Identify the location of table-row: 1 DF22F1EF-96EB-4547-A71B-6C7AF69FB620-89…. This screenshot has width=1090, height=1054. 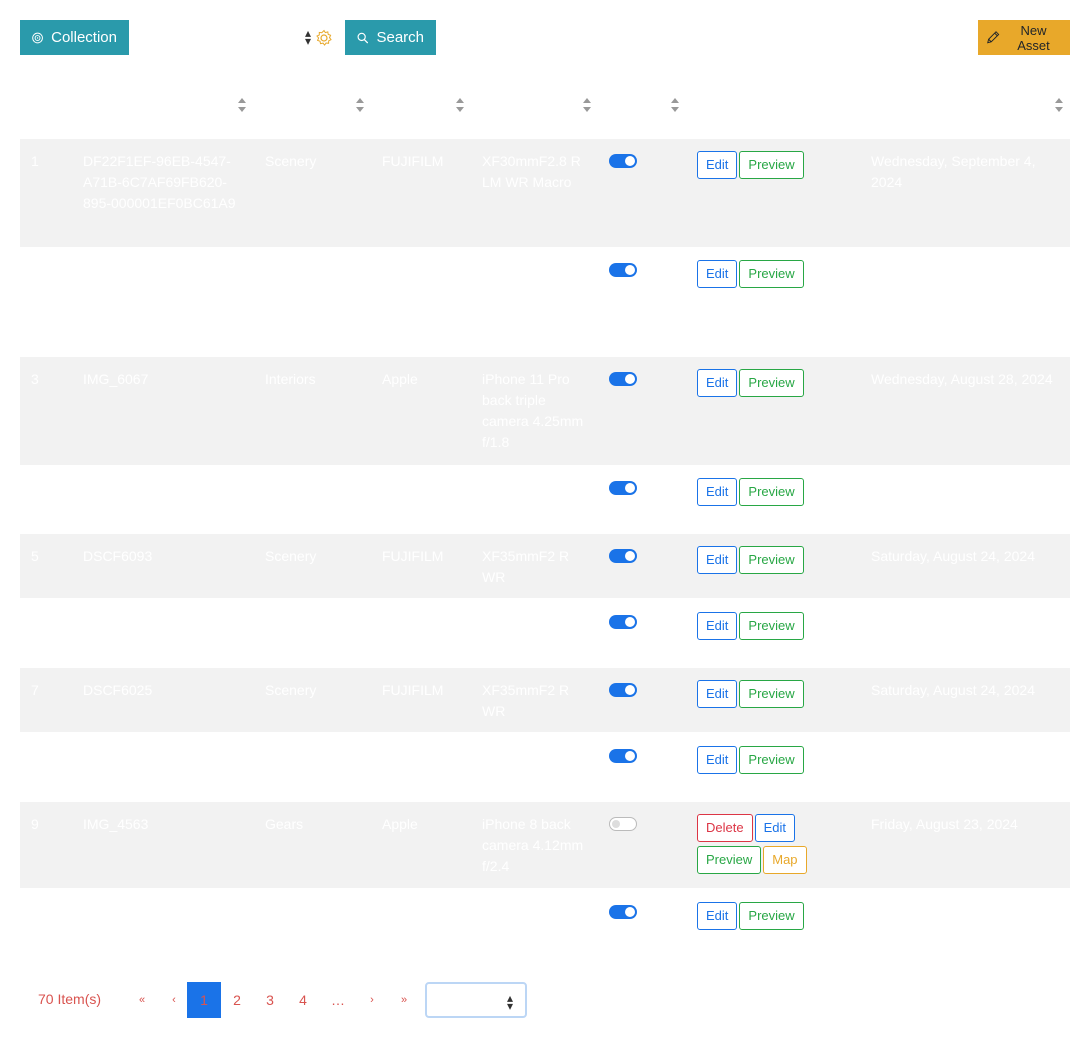
(545, 193).